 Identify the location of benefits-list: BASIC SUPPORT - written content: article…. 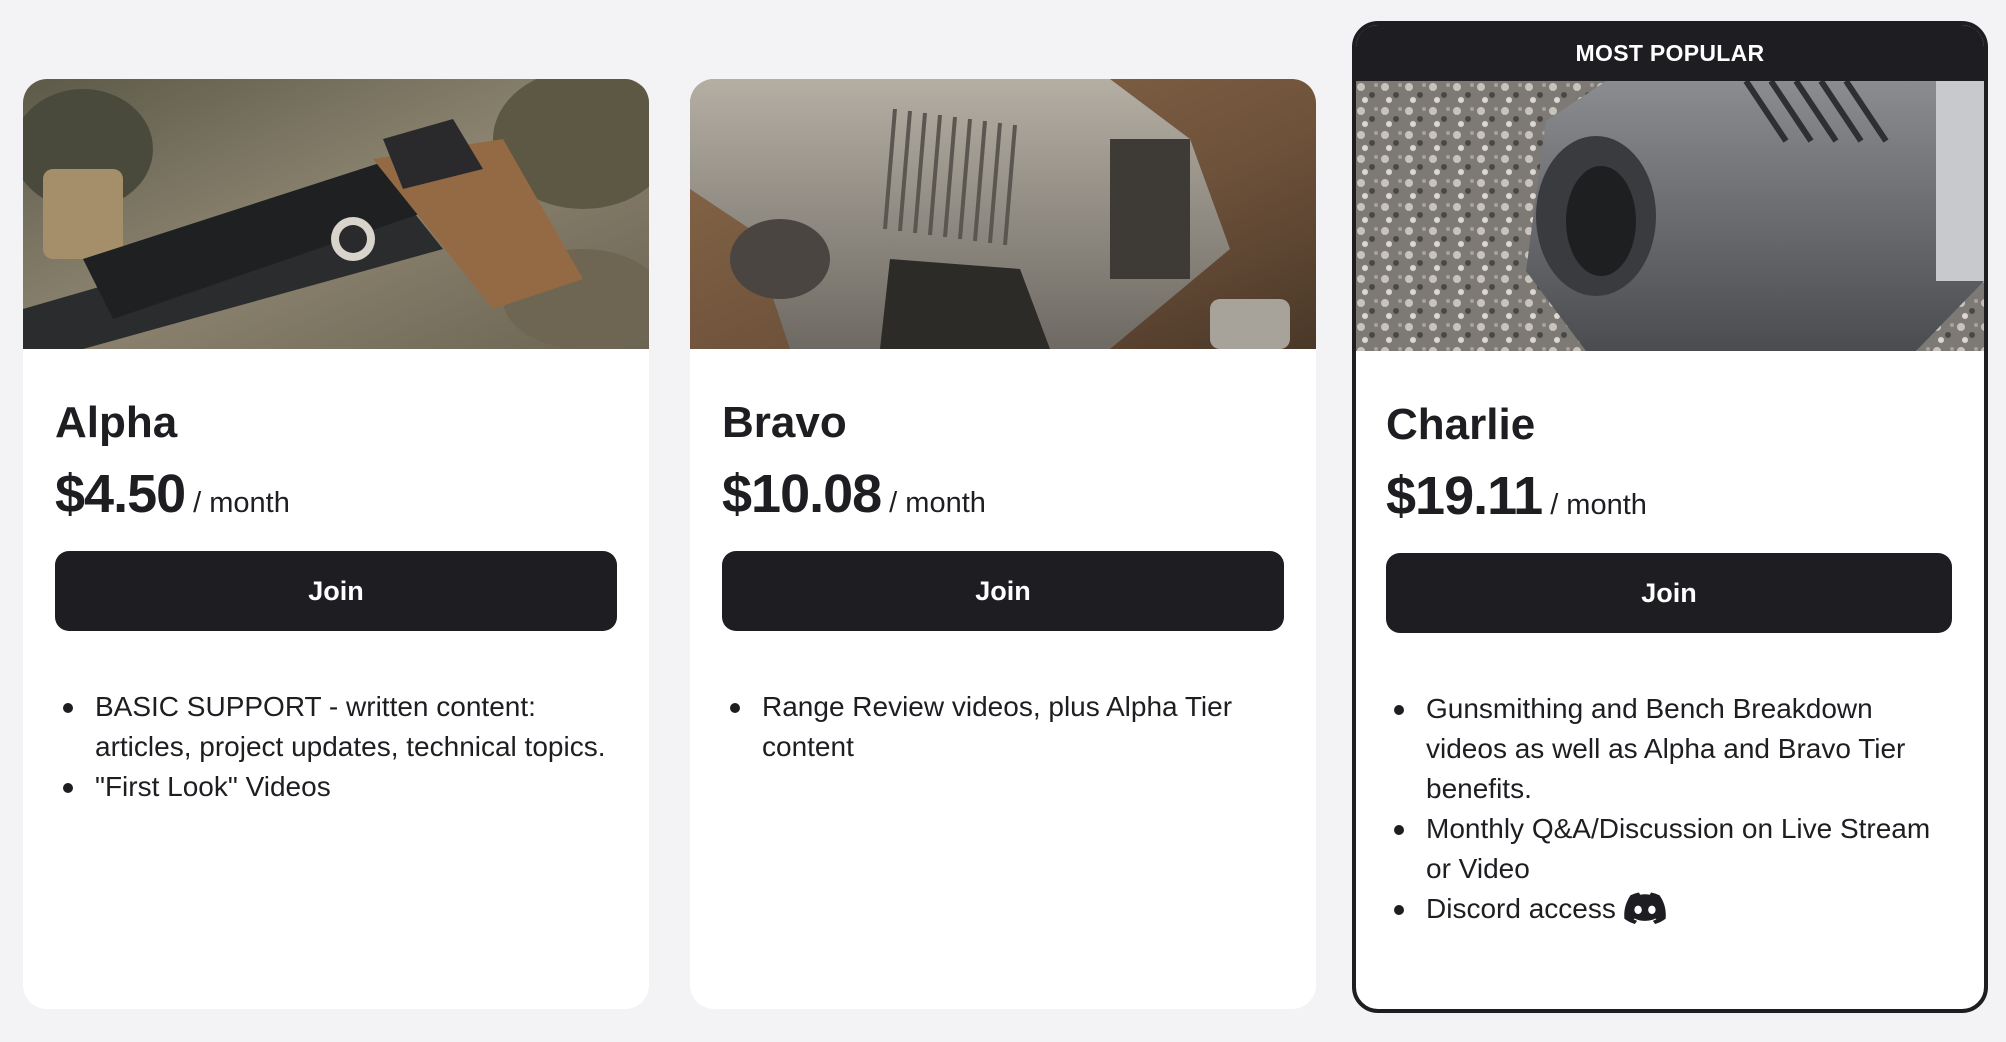
(336, 747).